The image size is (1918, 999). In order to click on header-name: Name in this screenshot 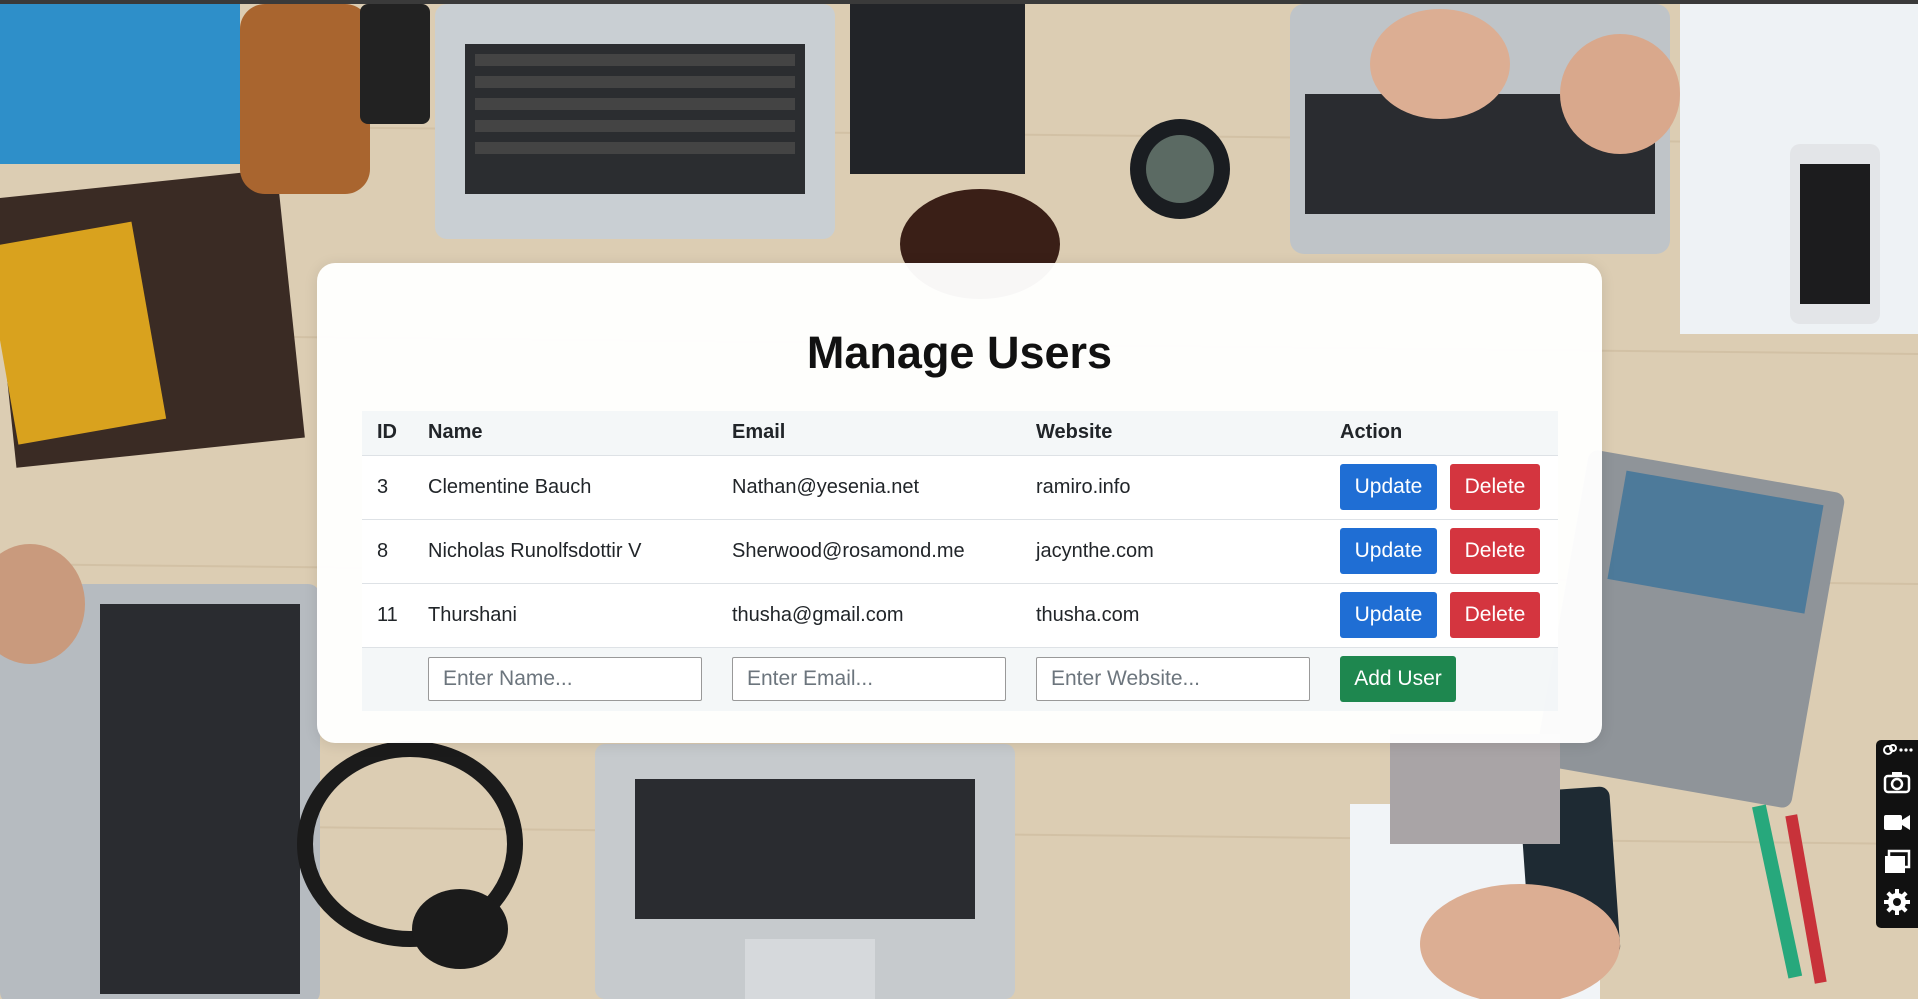, I will do `click(455, 432)`.